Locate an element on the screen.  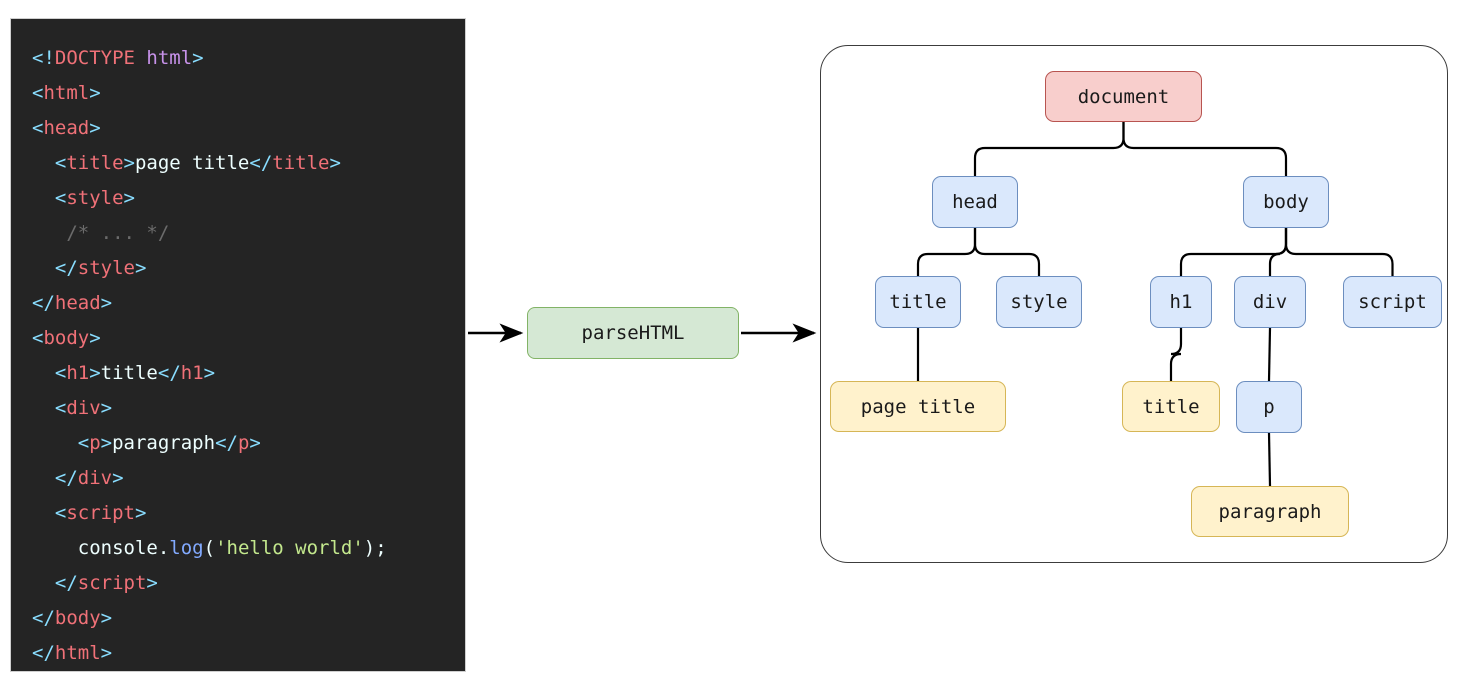
tree-edge-body-to-div is located at coordinates (1278, 252).